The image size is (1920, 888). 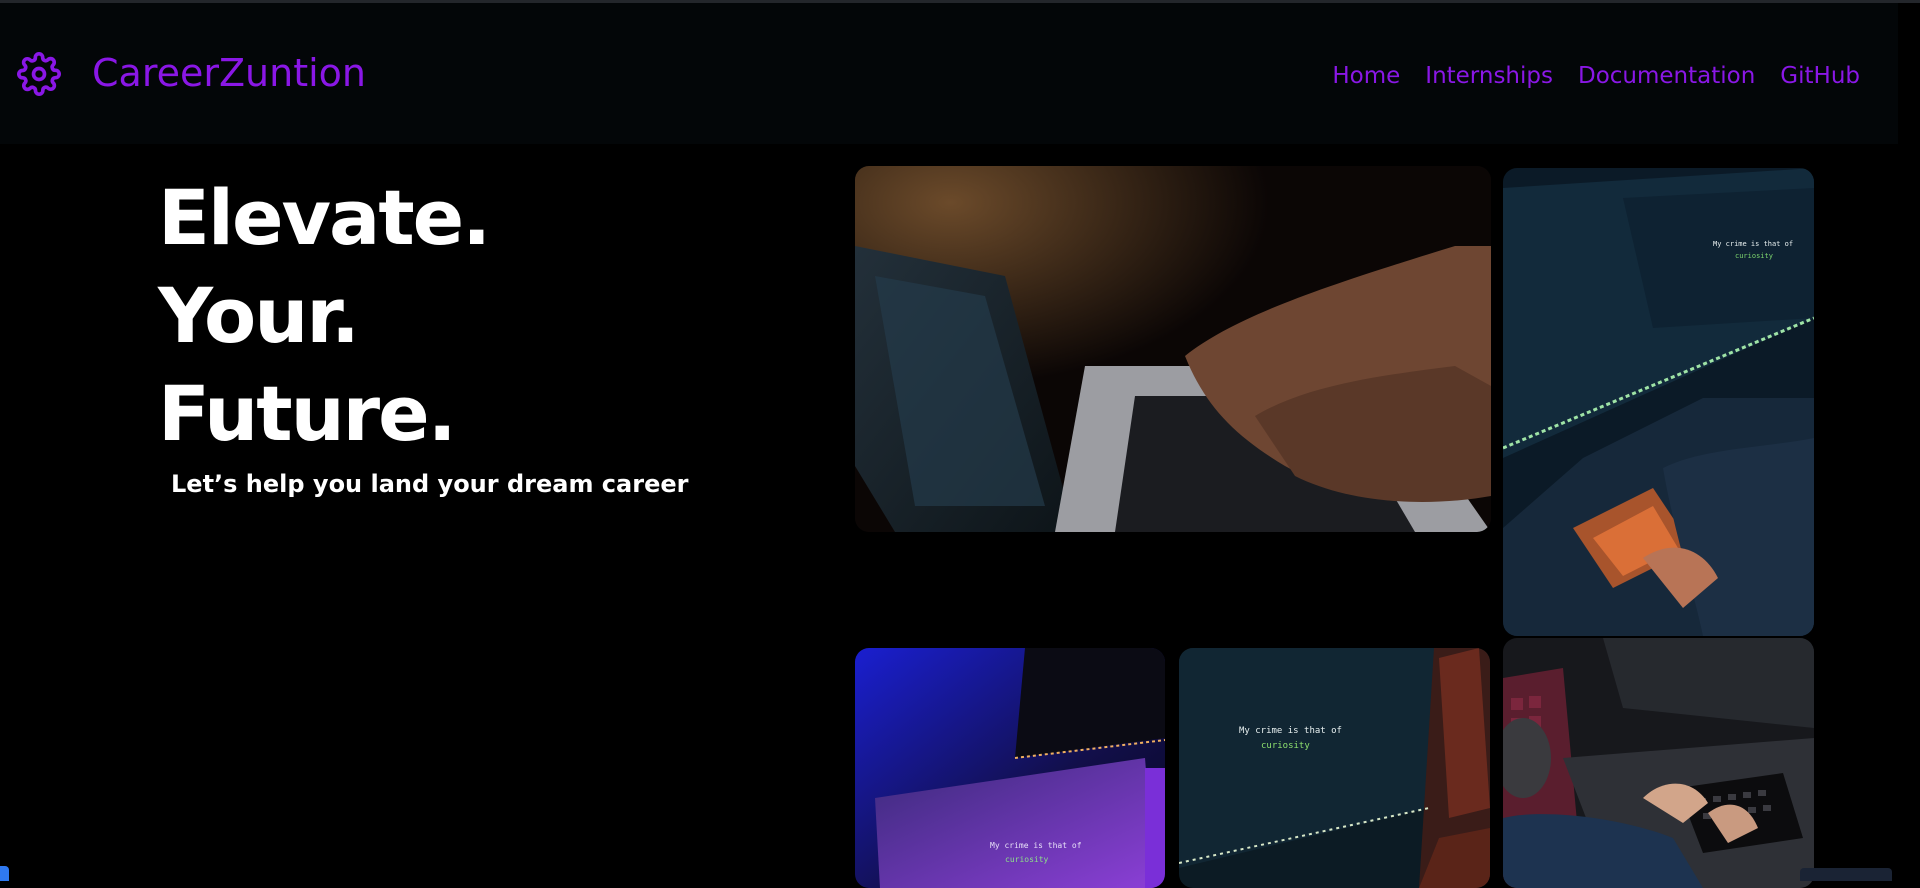 What do you see at coordinates (1290, 731) in the screenshot?
I see `screen-text-line1-c: My crime is that of` at bounding box center [1290, 731].